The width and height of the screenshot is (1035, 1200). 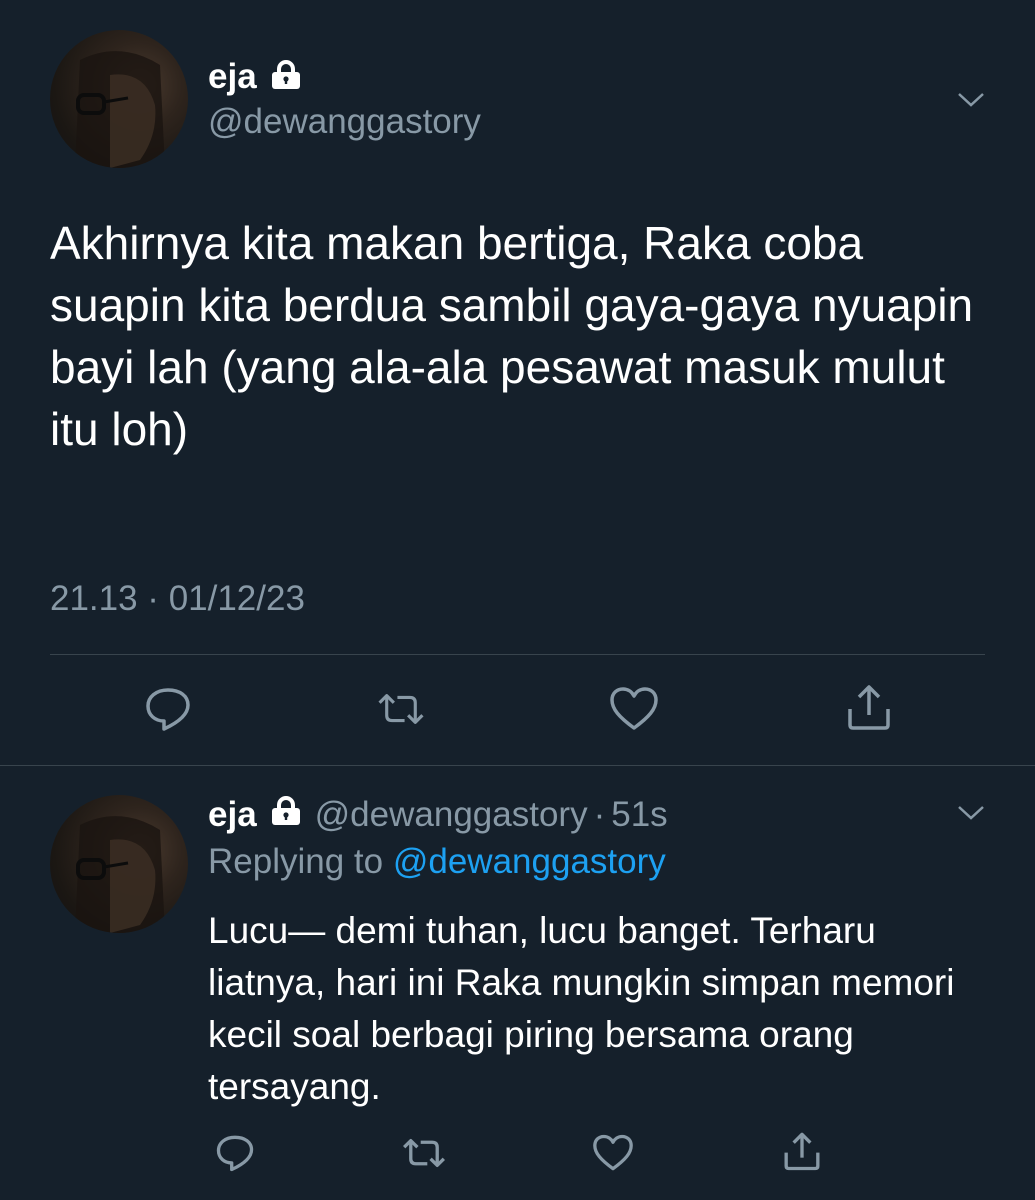 I want to click on reply-display-name: eja, so click(x=232, y=815).